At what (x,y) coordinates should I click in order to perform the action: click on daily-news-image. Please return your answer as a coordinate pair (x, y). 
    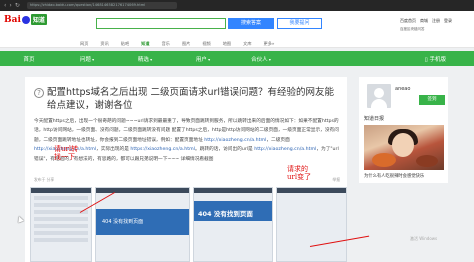
    Looking at the image, I should click on (404, 147).